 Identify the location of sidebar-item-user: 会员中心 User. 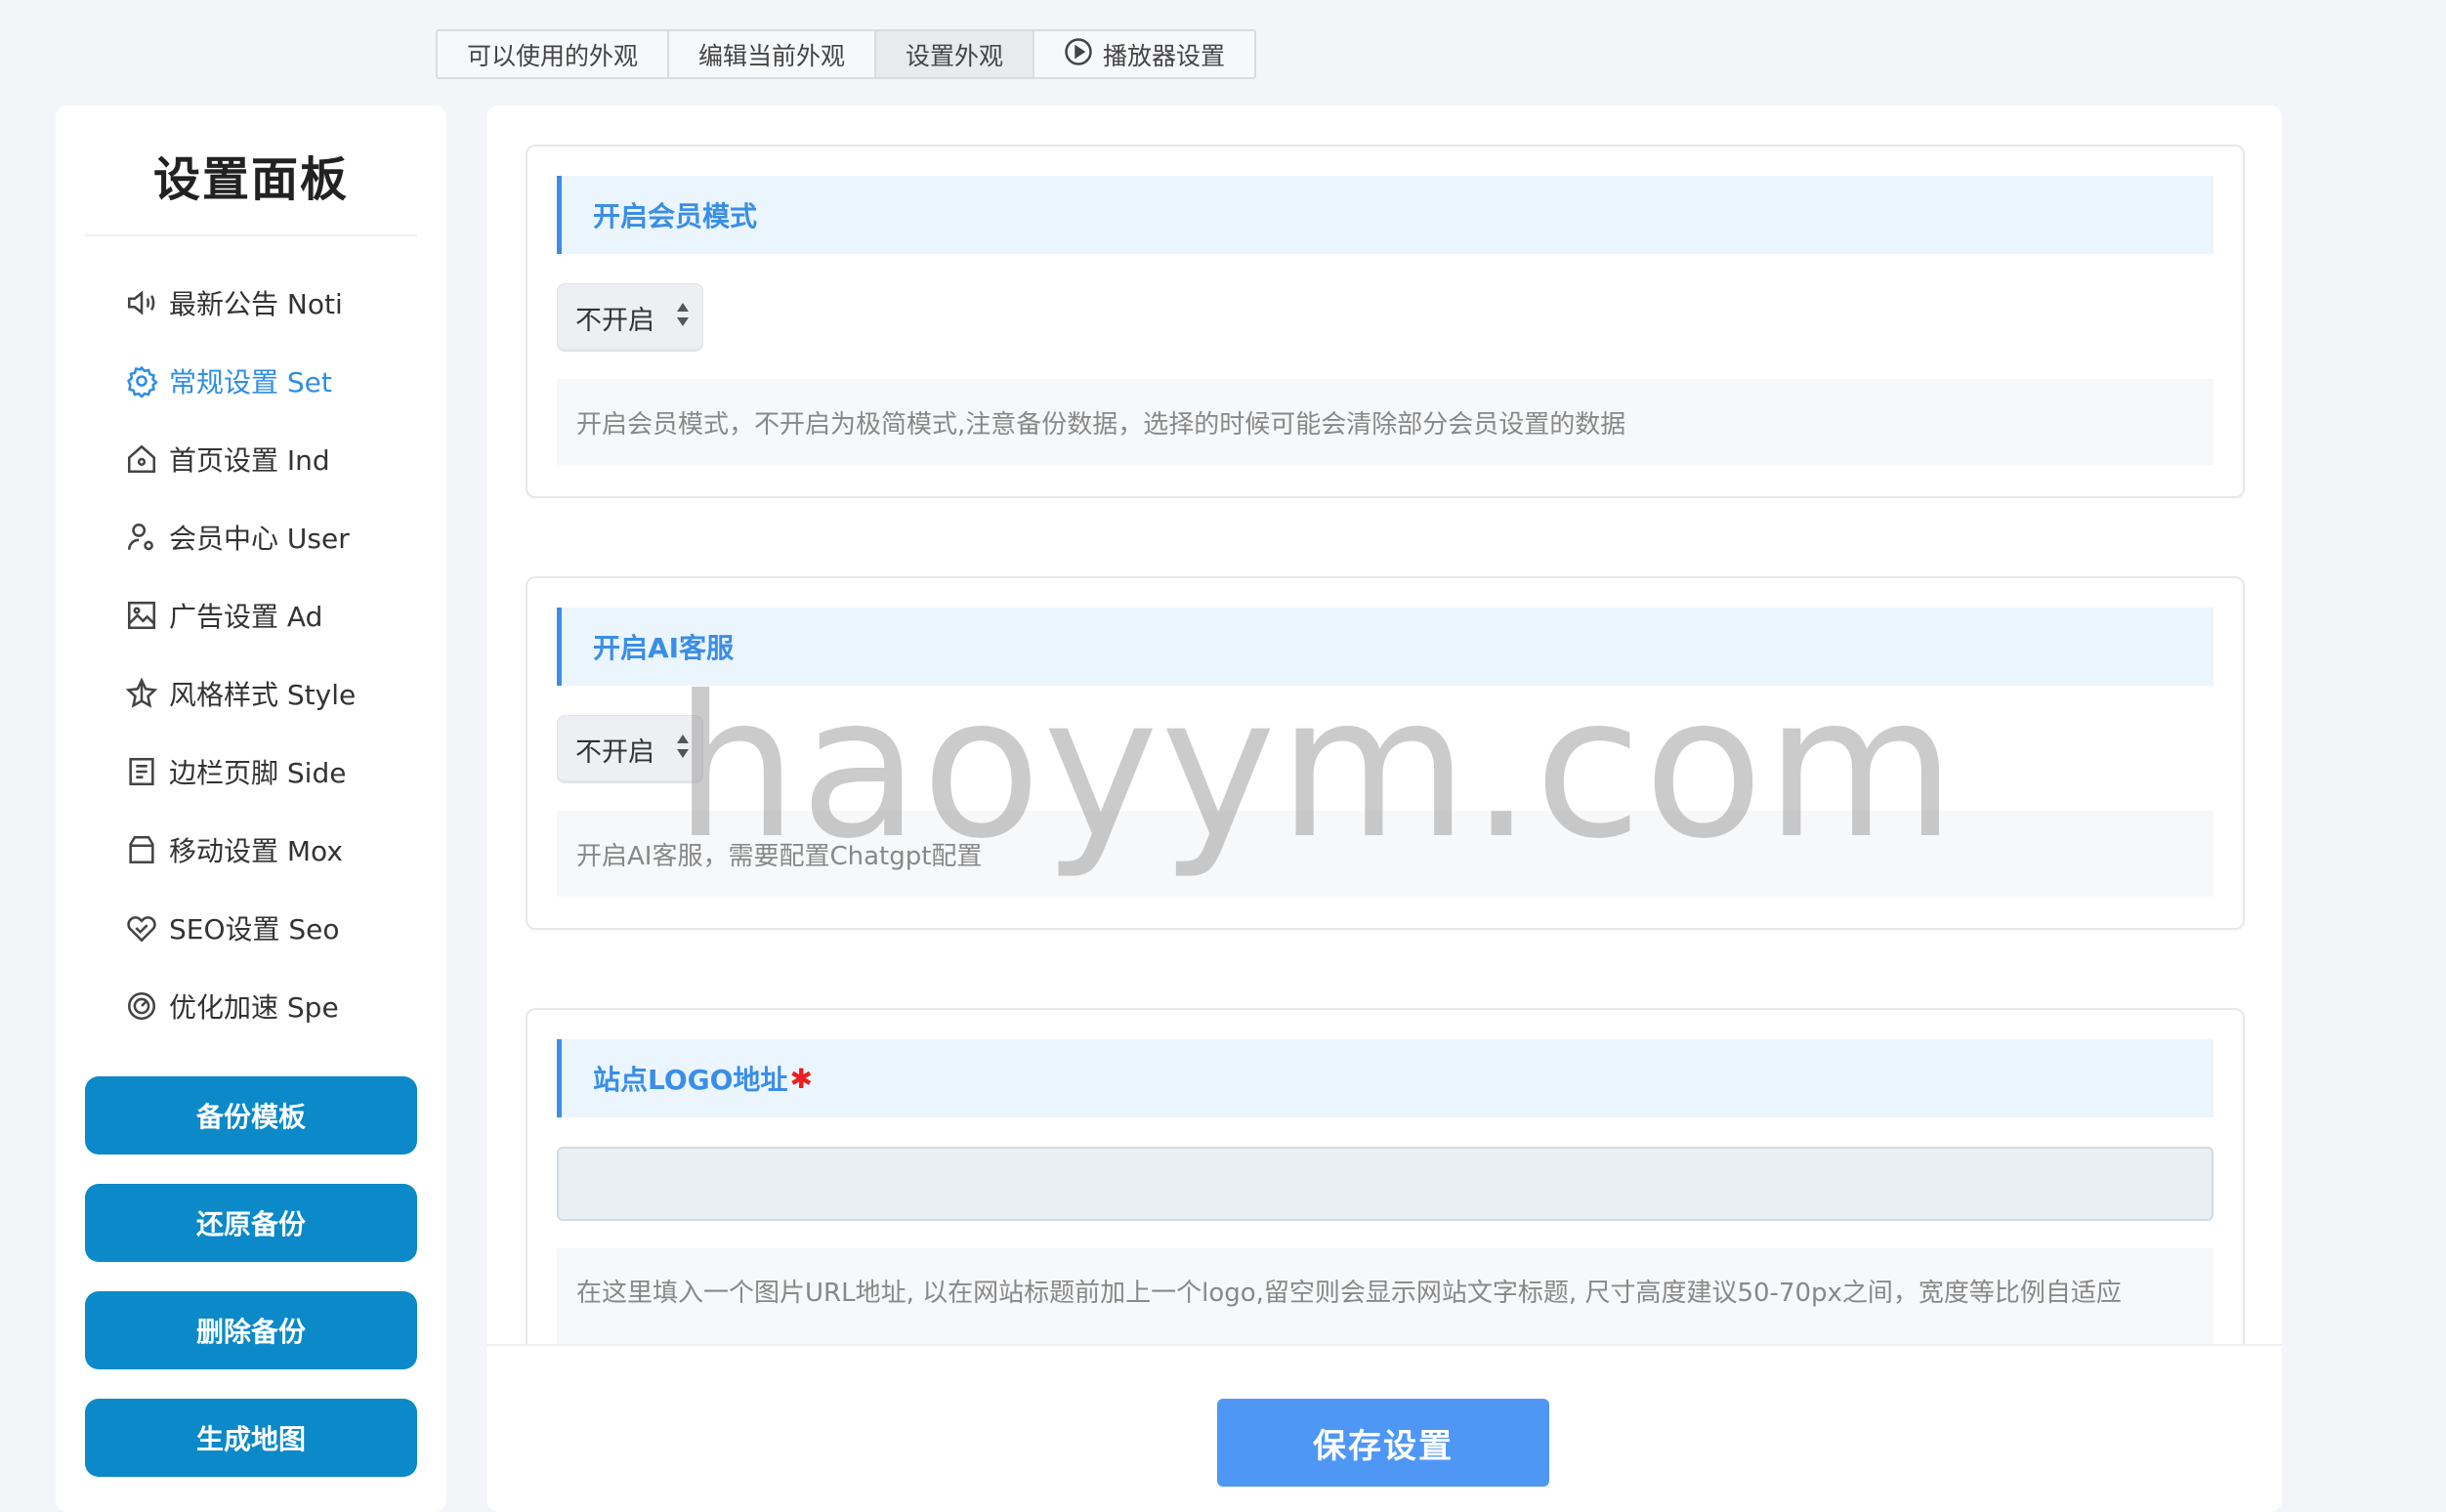
(251, 537).